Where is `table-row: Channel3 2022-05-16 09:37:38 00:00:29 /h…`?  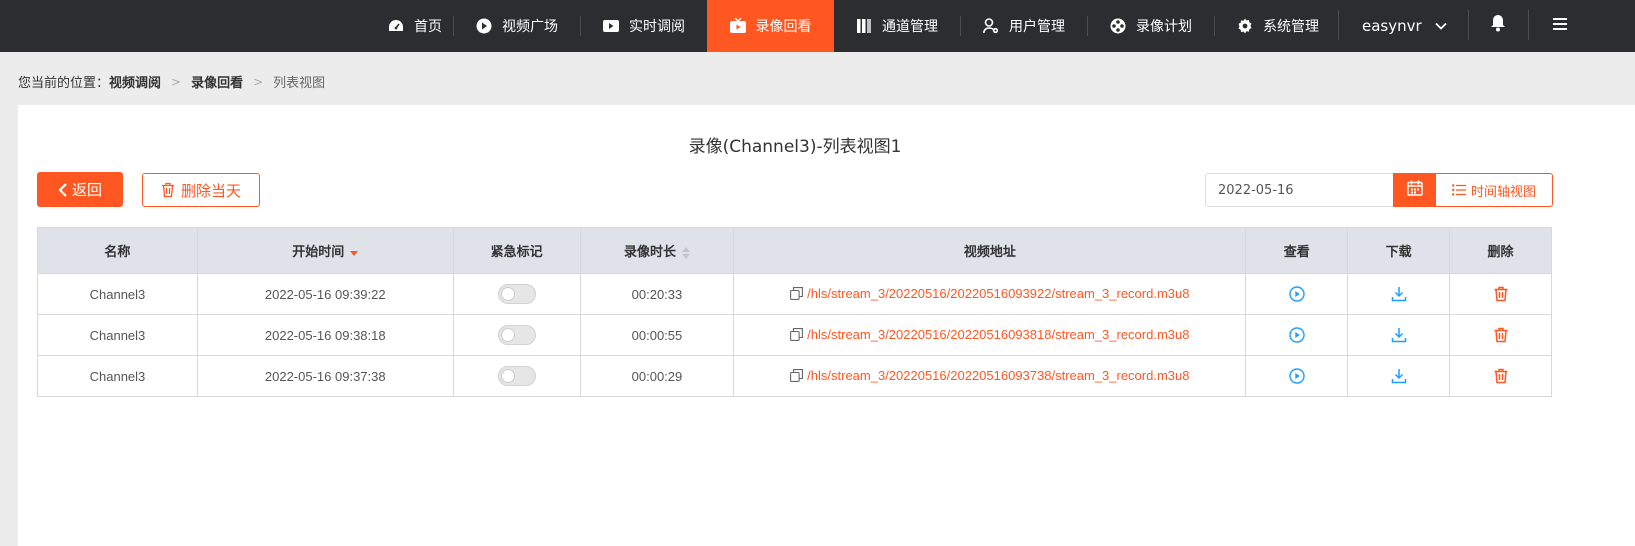
table-row: Channel3 2022-05-16 09:37:38 00:00:29 /h… is located at coordinates (794, 376).